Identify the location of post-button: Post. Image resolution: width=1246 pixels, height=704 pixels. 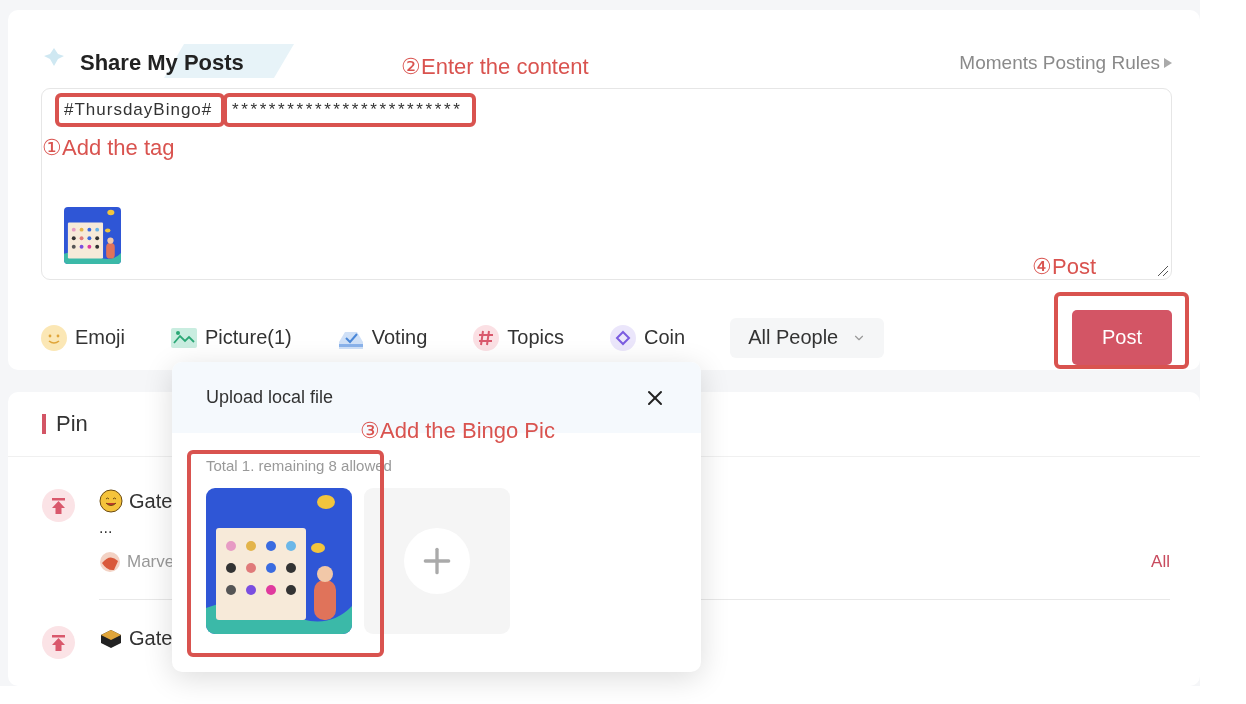
(1122, 337).